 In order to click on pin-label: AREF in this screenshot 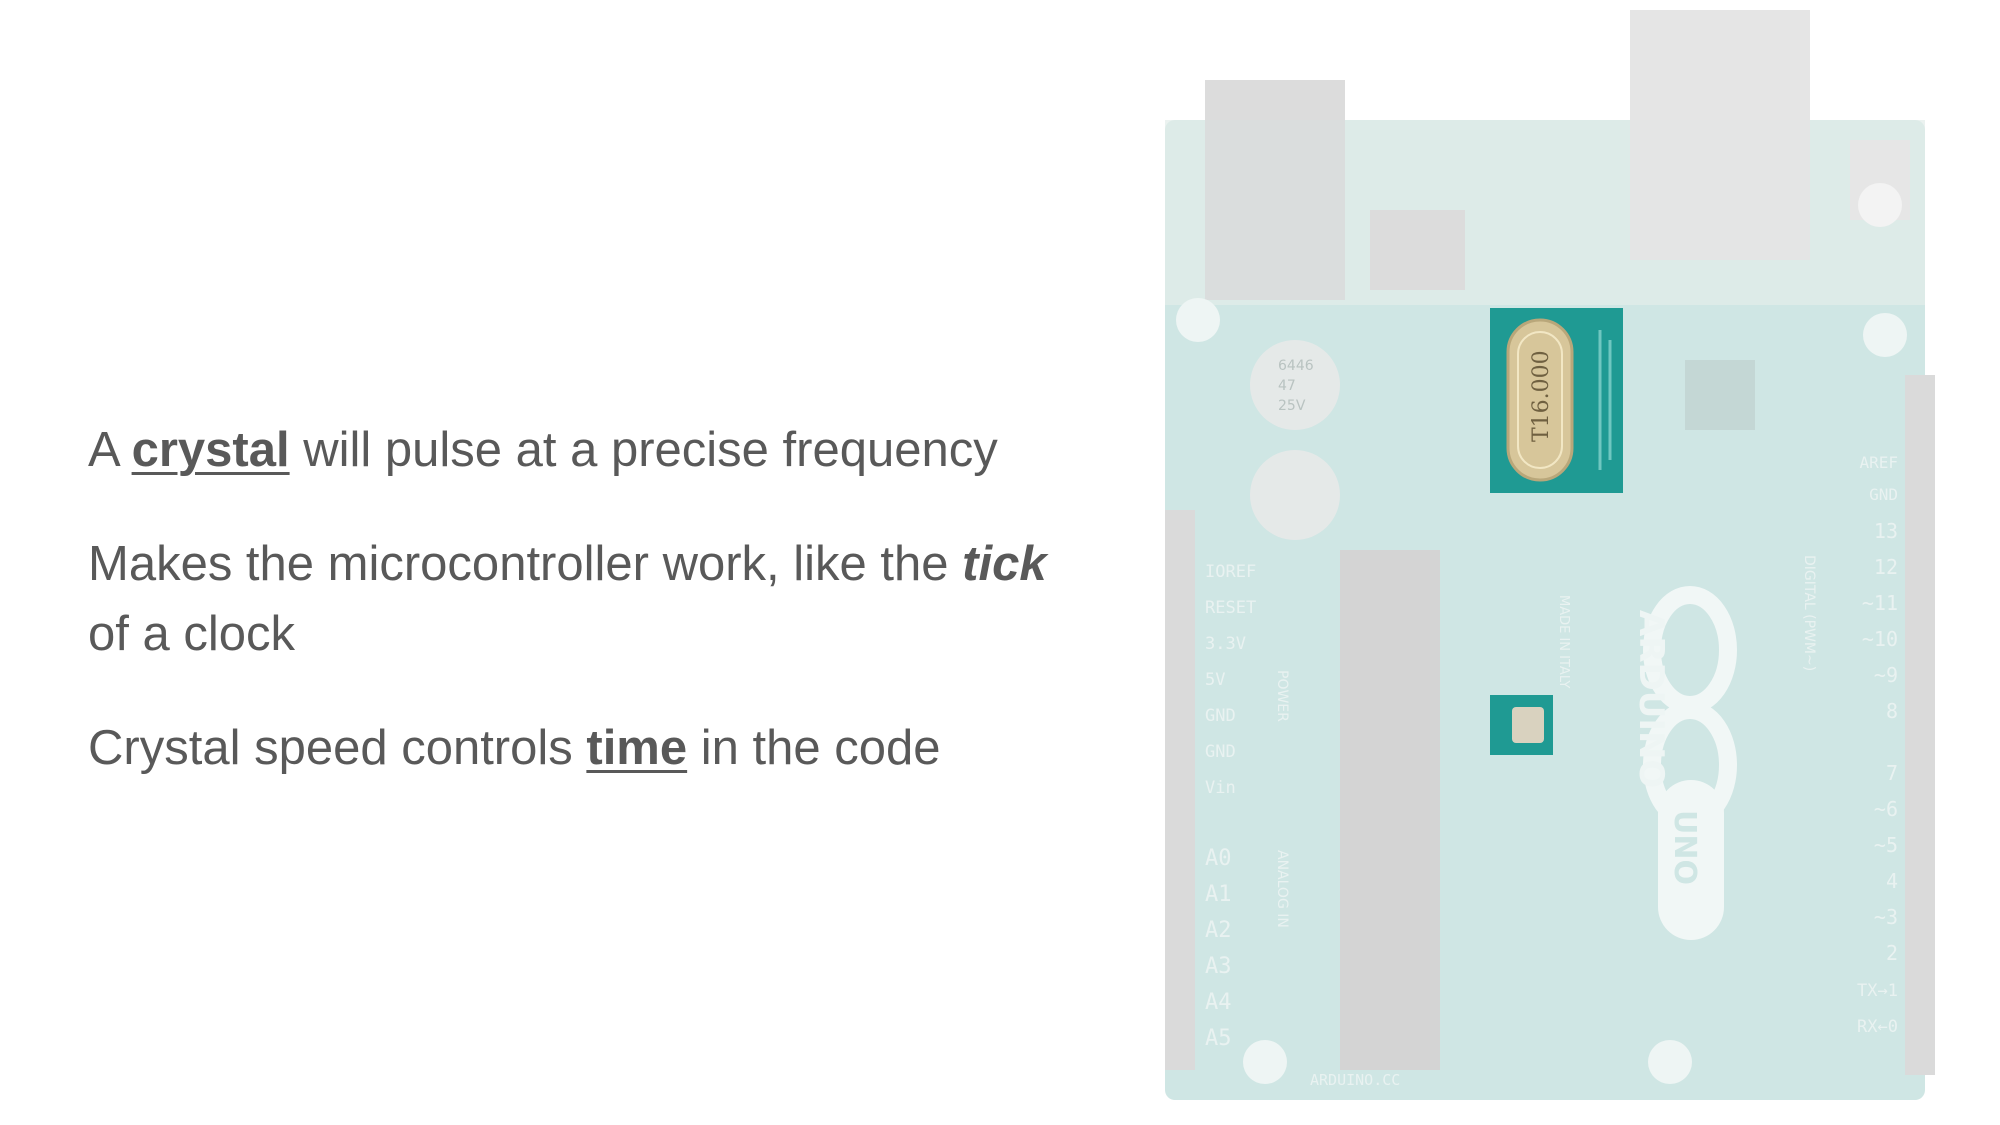, I will do `click(1878, 462)`.